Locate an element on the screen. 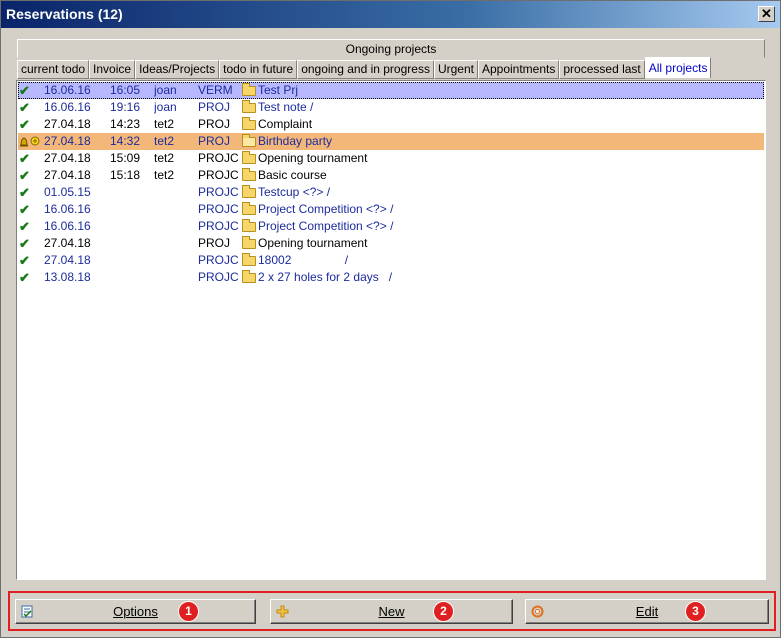  time-cell: 14:23 is located at coordinates (125, 124).